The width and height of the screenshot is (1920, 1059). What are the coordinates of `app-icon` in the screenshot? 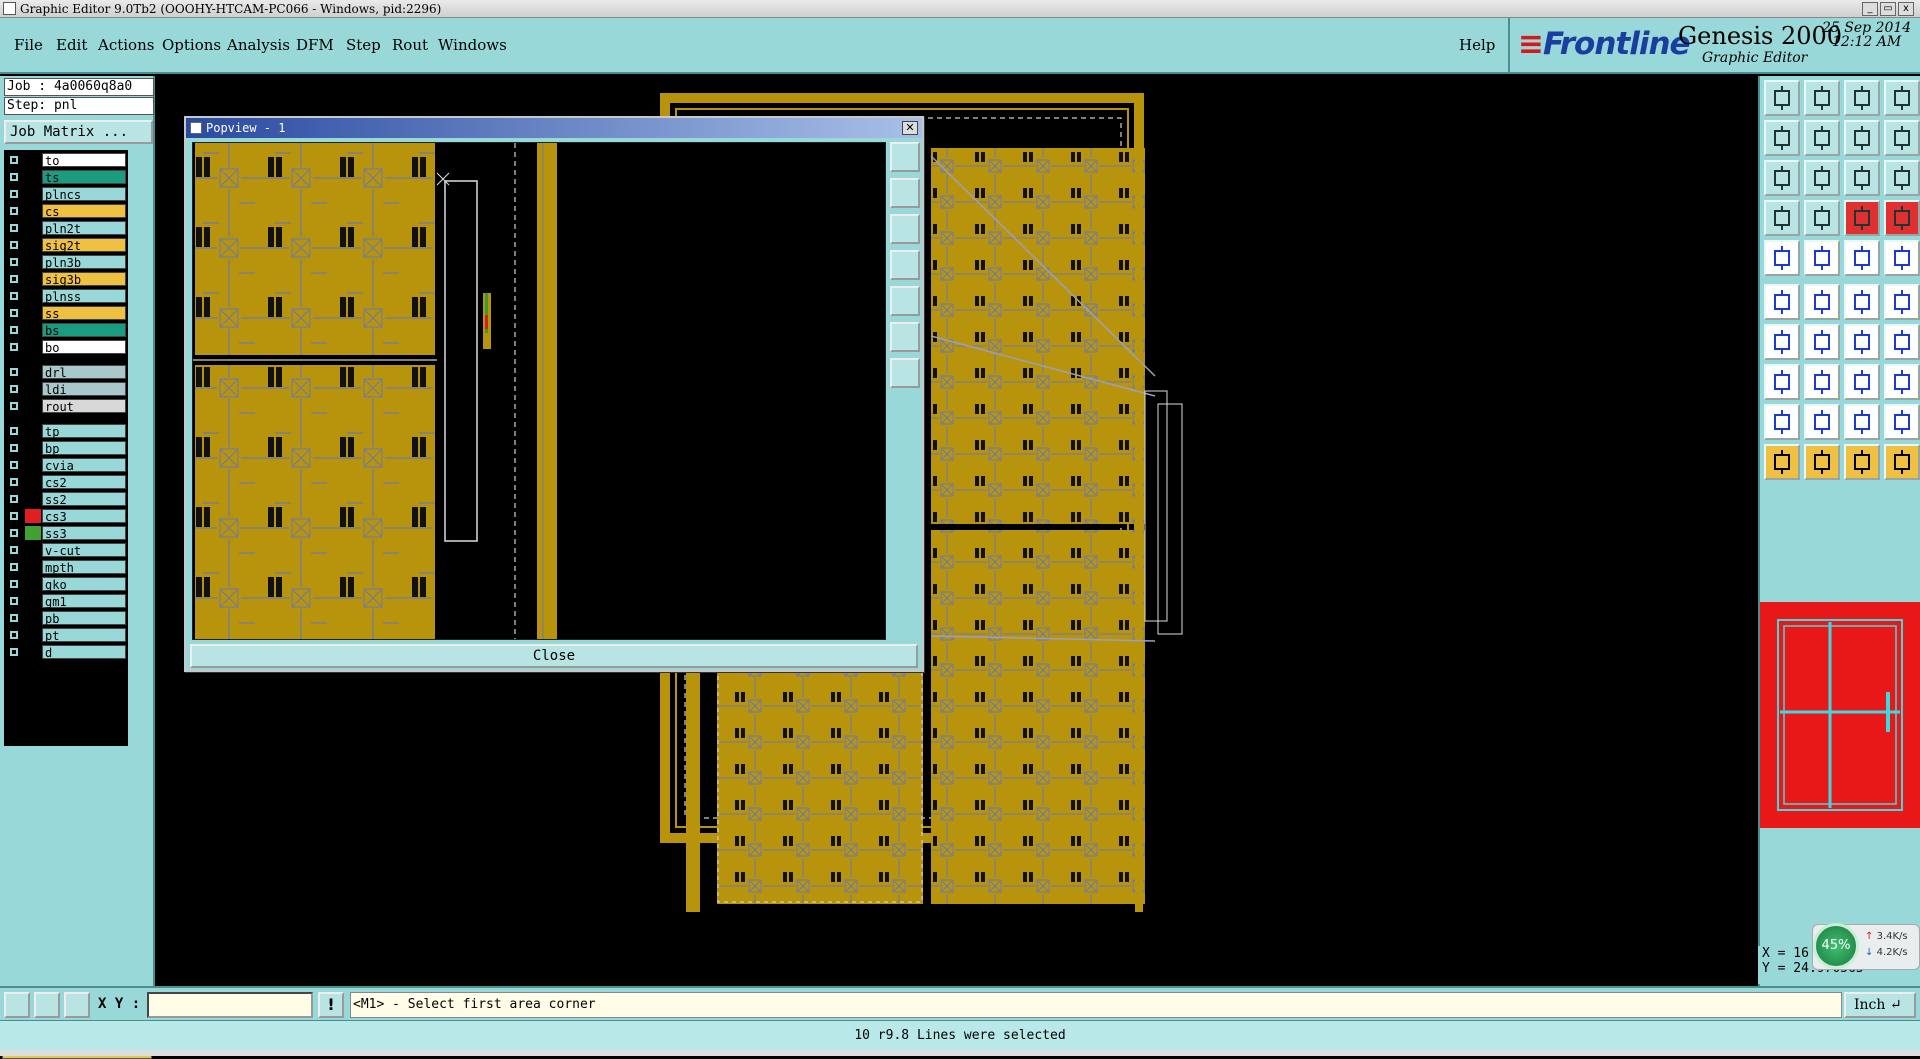 It's located at (9, 8).